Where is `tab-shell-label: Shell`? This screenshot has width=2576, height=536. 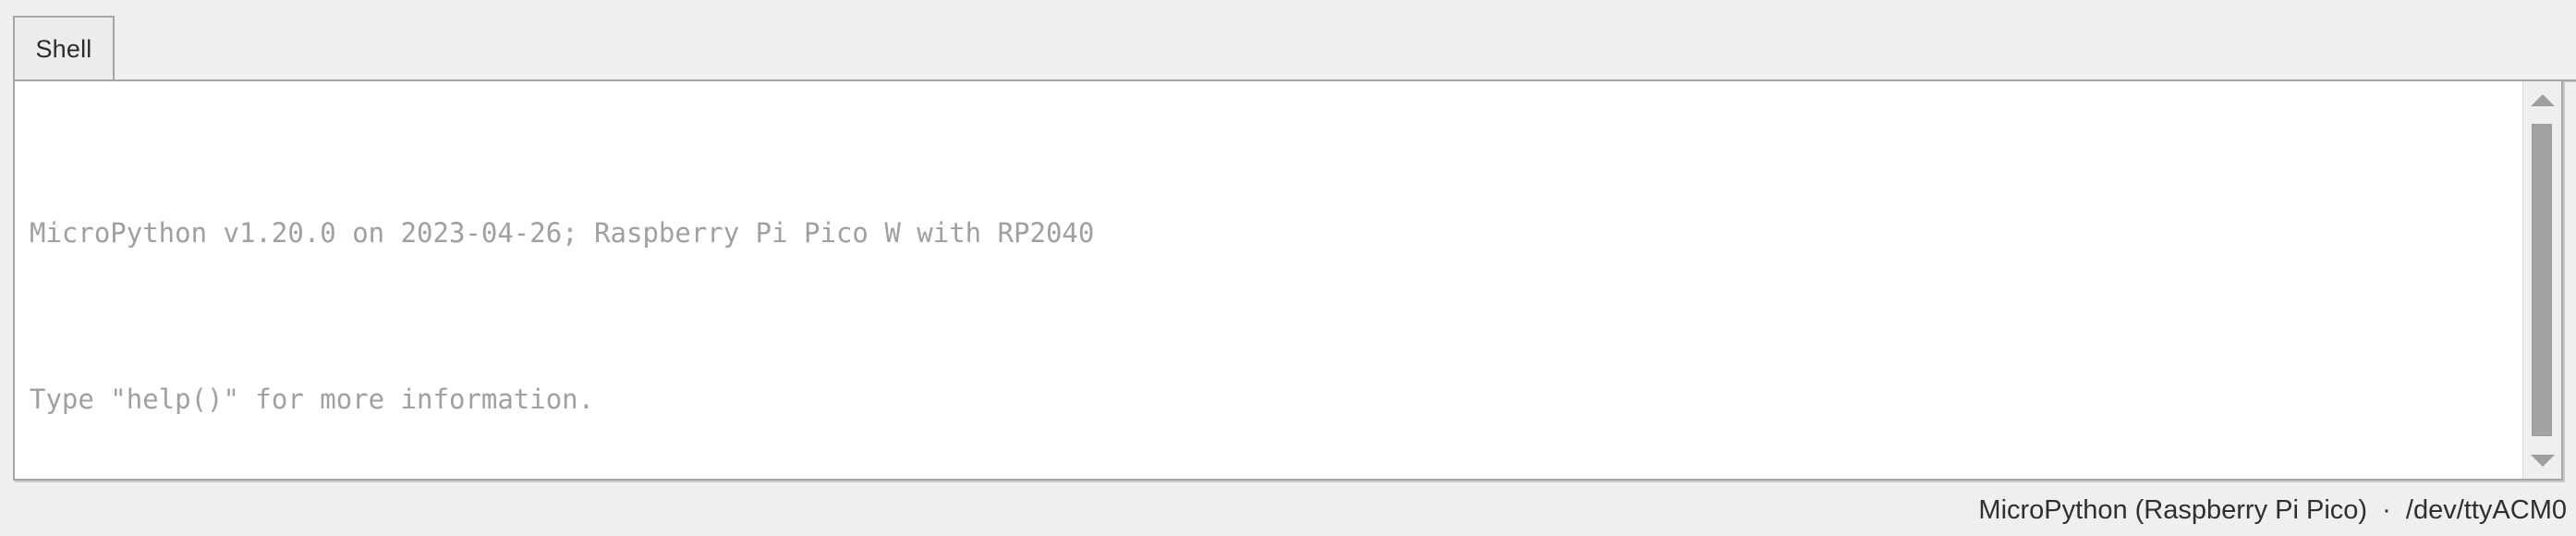
tab-shell-label: Shell is located at coordinates (63, 49).